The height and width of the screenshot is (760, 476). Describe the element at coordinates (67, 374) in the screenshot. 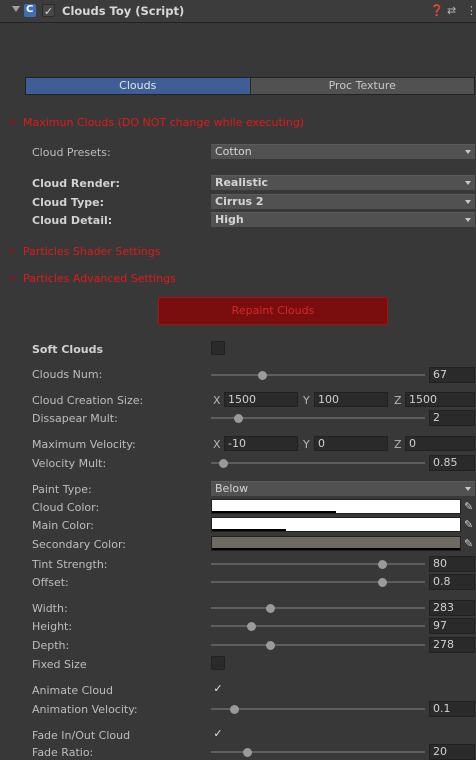

I see `clouds-num-label: Clouds Num:` at that location.